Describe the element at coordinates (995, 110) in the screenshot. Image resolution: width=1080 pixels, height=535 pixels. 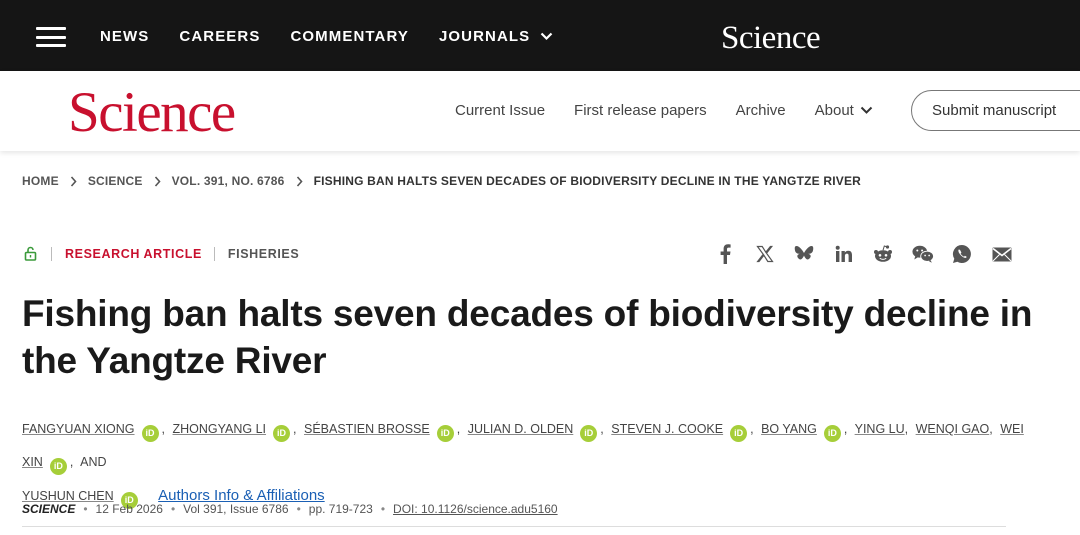
I see `submit-manuscript-button: Submit manuscript` at that location.